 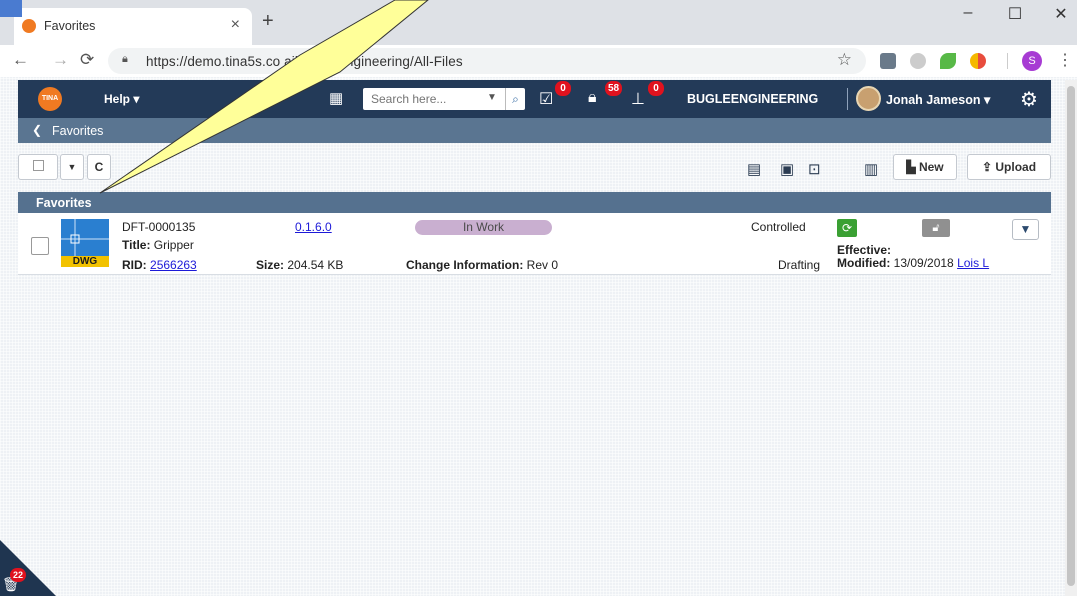 What do you see at coordinates (923, 263) in the screenshot?
I see `modified-date: 13/09/2018` at bounding box center [923, 263].